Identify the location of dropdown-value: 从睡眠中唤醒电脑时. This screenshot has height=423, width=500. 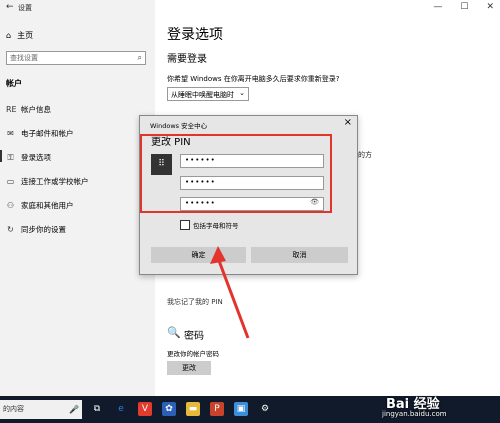
(202, 95).